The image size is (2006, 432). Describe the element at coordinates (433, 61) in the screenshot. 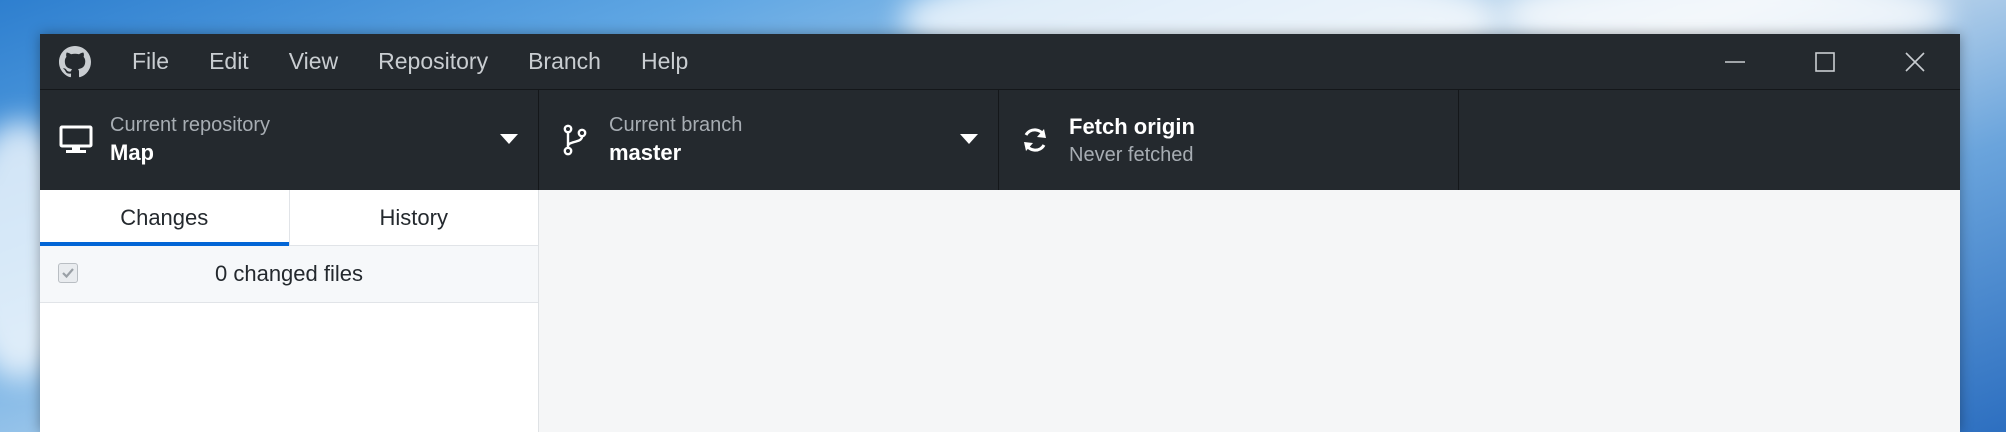

I see `menu-repository: Repository` at that location.